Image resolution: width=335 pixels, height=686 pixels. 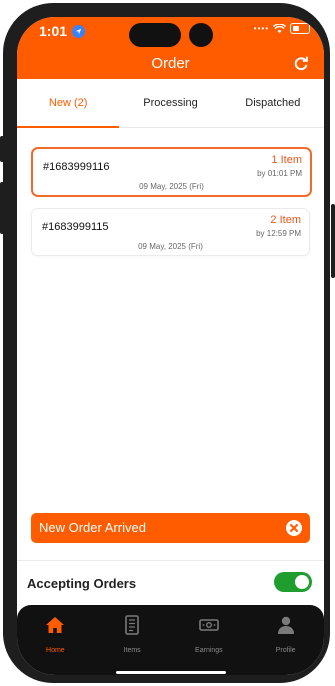 I want to click on wifi-icon, so click(x=279, y=28).